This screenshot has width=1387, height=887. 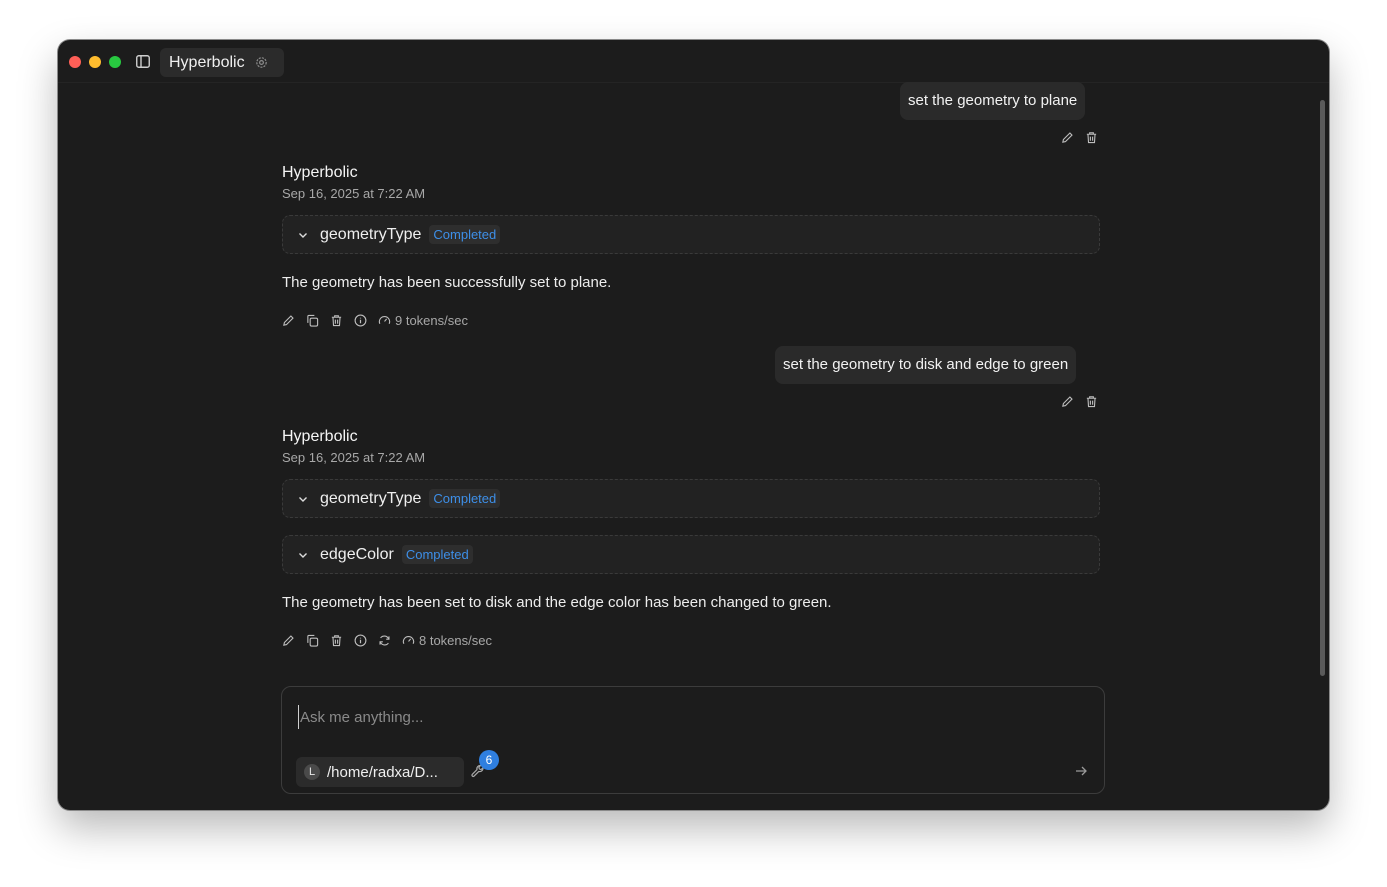 I want to click on user-message-text: set the geometry to plane, so click(x=993, y=100).